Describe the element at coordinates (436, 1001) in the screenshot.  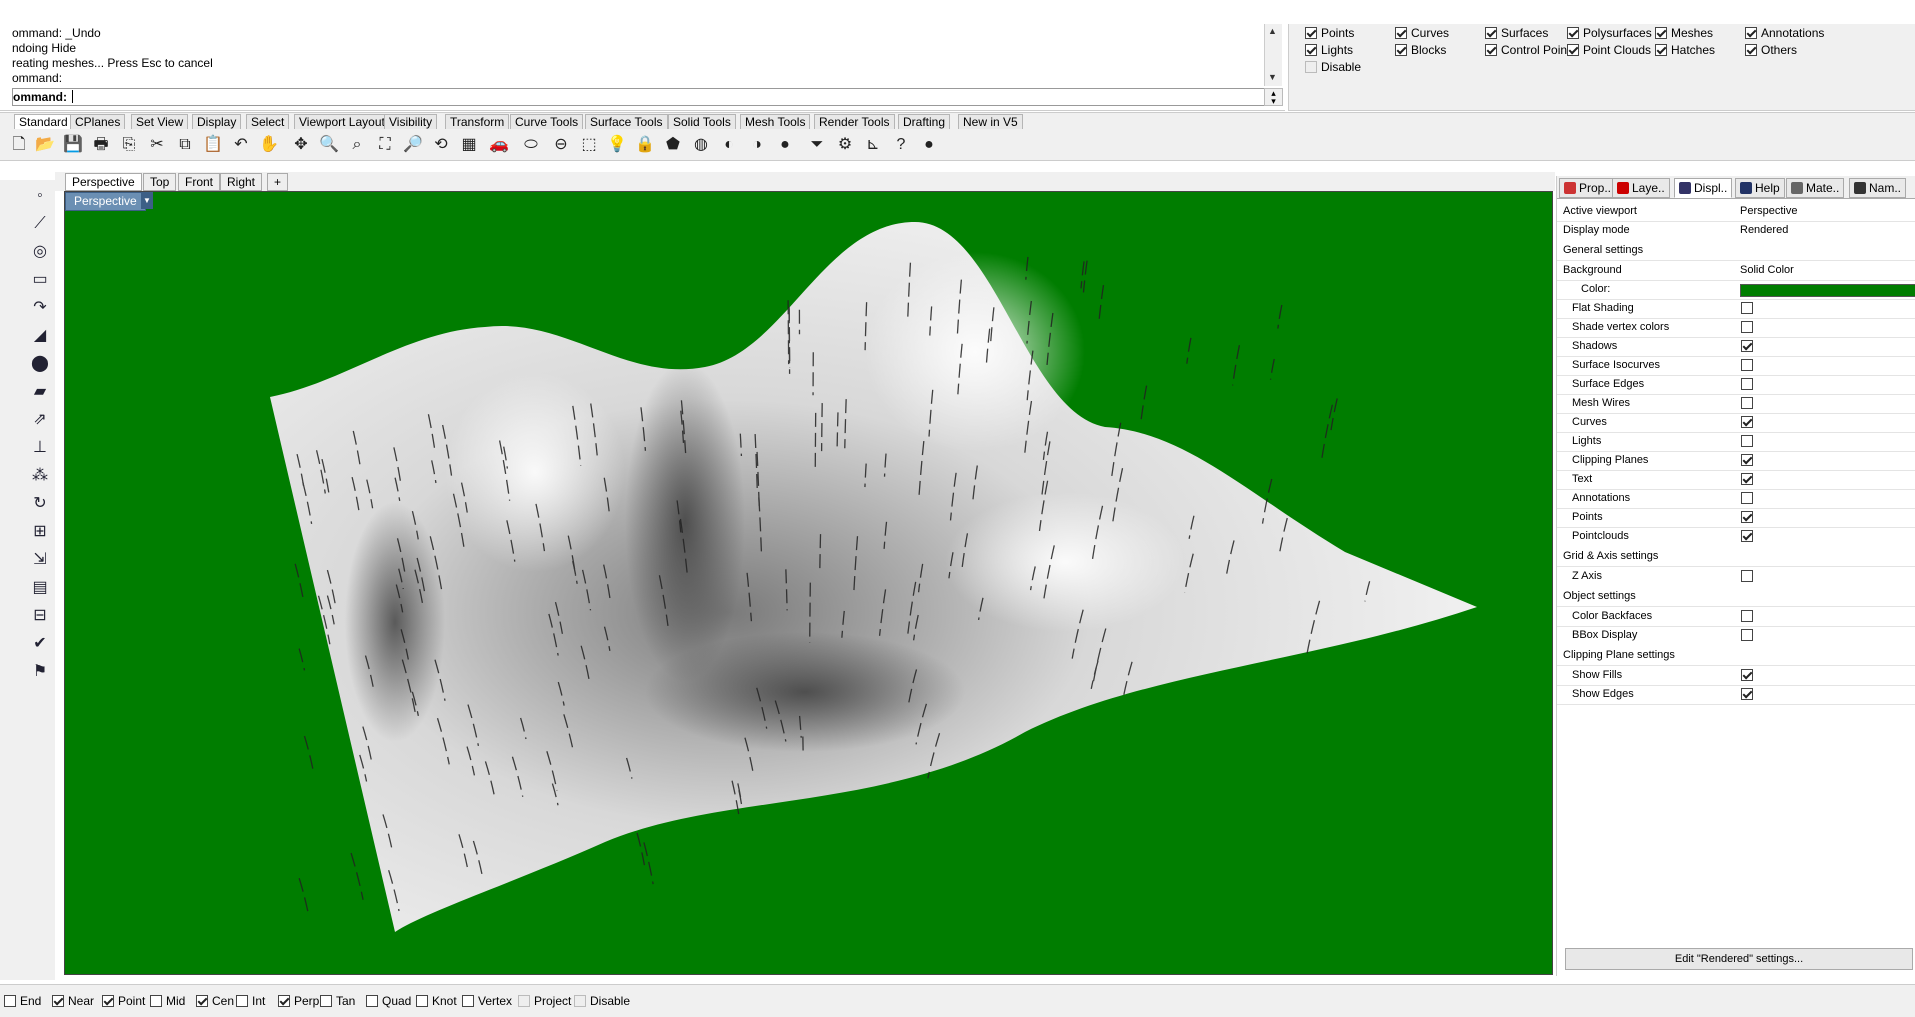
I see `osnap-knot: Knot` at that location.